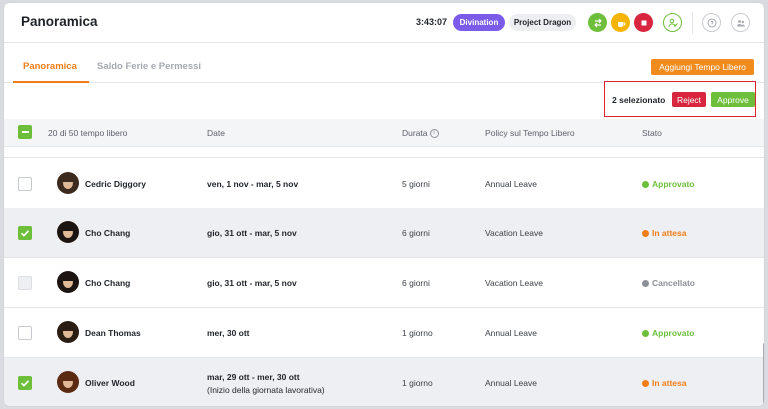 This screenshot has width=768, height=409. I want to click on reject-button: Reject, so click(689, 99).